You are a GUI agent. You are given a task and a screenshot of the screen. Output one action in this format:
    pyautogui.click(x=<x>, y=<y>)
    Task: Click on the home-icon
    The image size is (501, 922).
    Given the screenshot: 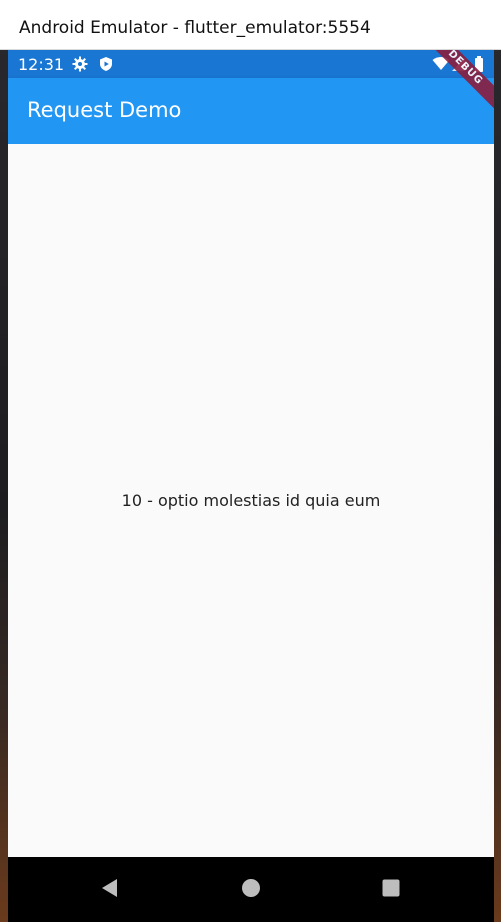 What is the action you would take?
    pyautogui.click(x=251, y=888)
    